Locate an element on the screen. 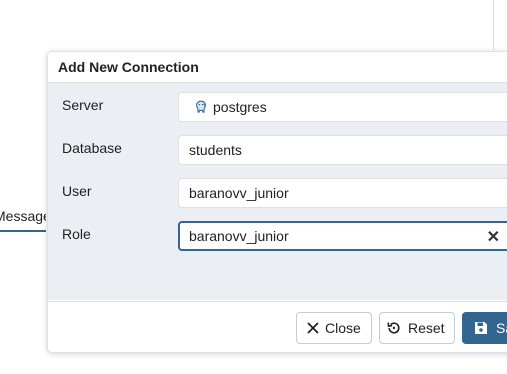 The image size is (507, 374). postgres-elephant-icon is located at coordinates (201, 106).